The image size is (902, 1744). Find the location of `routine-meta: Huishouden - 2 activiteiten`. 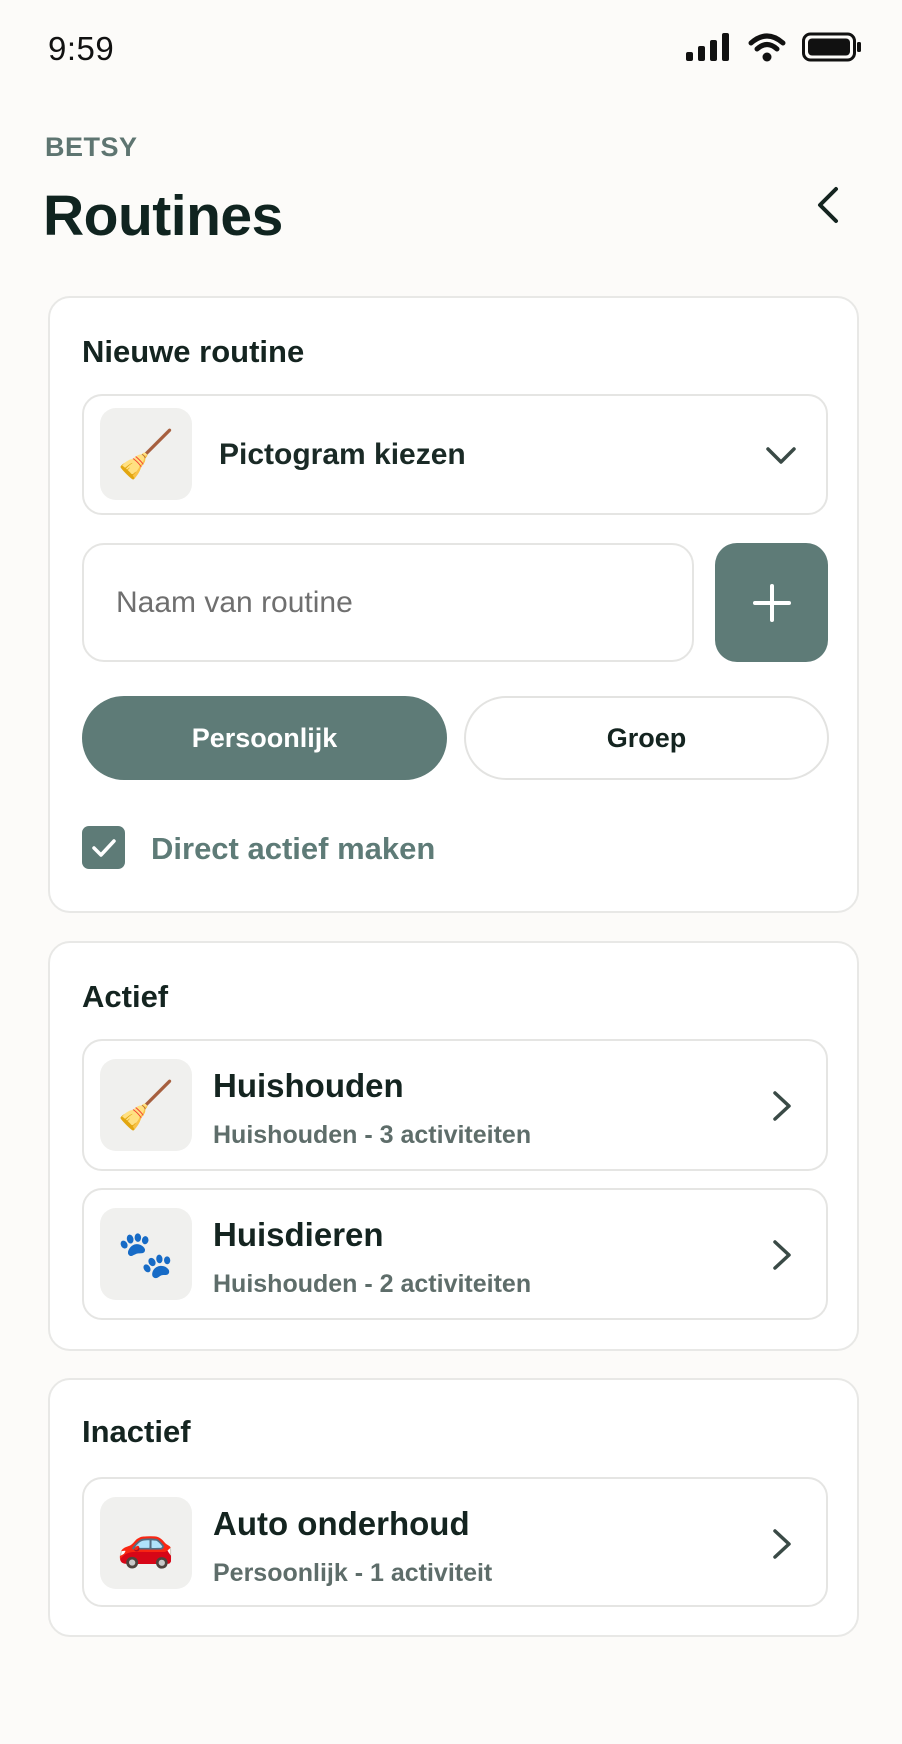

routine-meta: Huishouden - 2 activiteiten is located at coordinates (372, 1284).